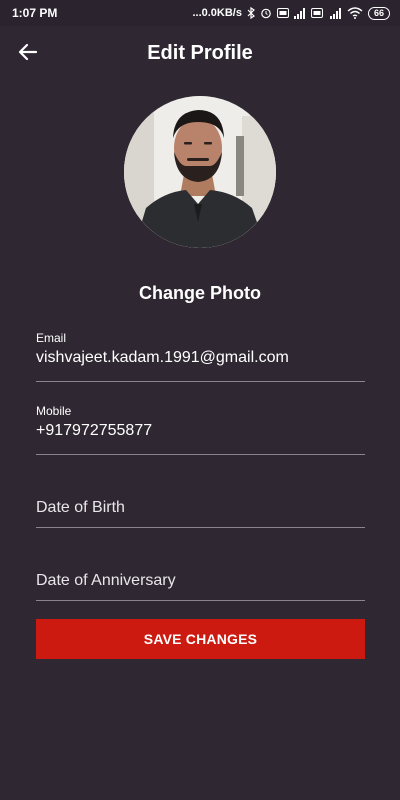  I want to click on status-bar: 1:07 PM ...0.0KB/s 66, so click(200, 13).